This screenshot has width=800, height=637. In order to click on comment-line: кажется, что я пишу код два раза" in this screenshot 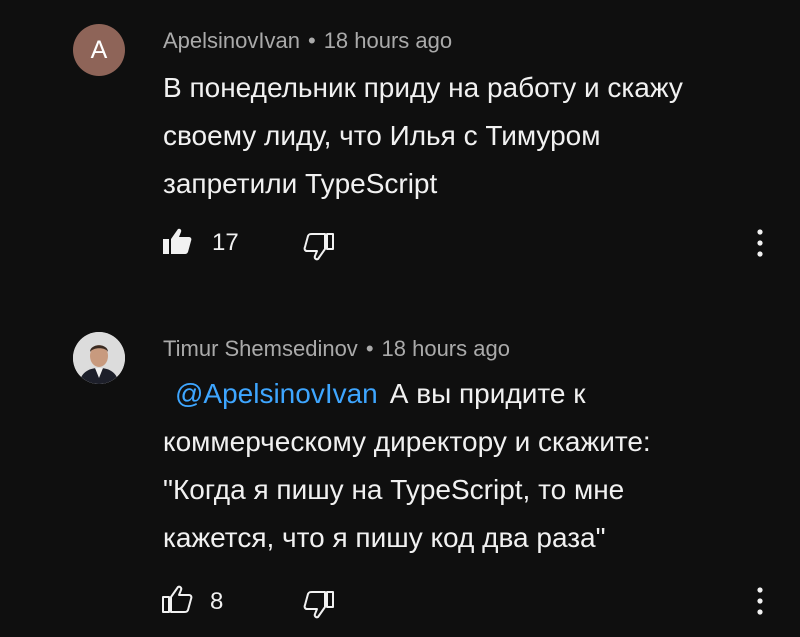, I will do `click(384, 537)`.